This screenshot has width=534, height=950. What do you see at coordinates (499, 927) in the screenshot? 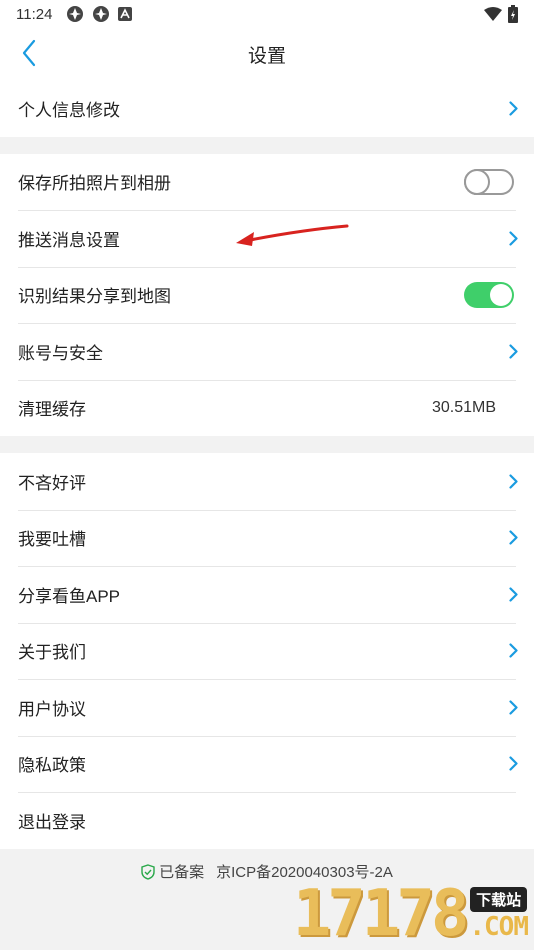
I see `watermark-domain: .COM` at bounding box center [499, 927].